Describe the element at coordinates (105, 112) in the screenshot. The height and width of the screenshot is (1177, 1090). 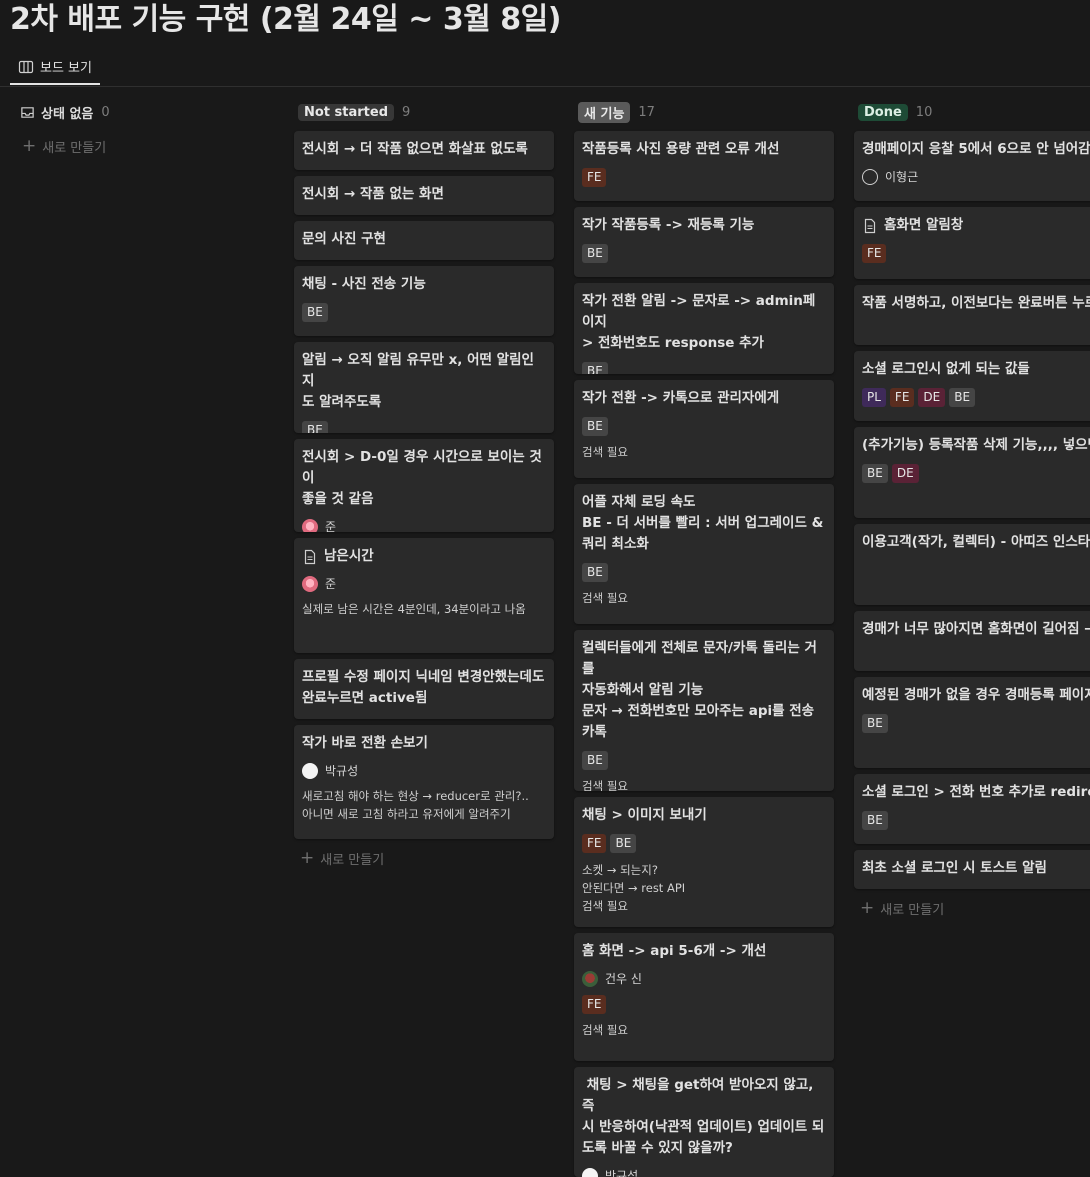
I see `column-count: 0` at that location.